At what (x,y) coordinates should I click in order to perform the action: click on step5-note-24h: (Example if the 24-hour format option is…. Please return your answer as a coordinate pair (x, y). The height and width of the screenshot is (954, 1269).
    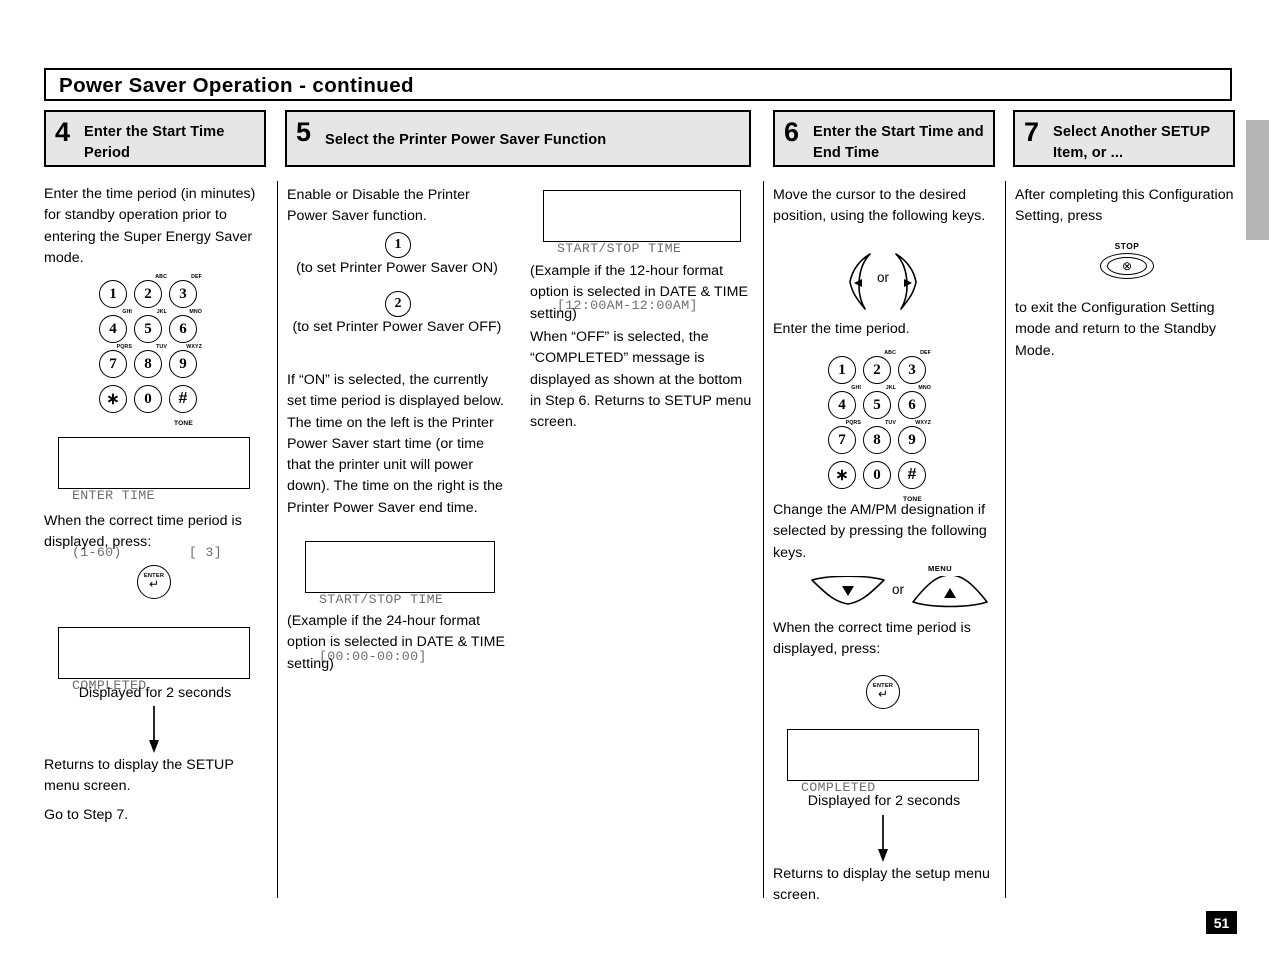
    Looking at the image, I should click on (396, 642).